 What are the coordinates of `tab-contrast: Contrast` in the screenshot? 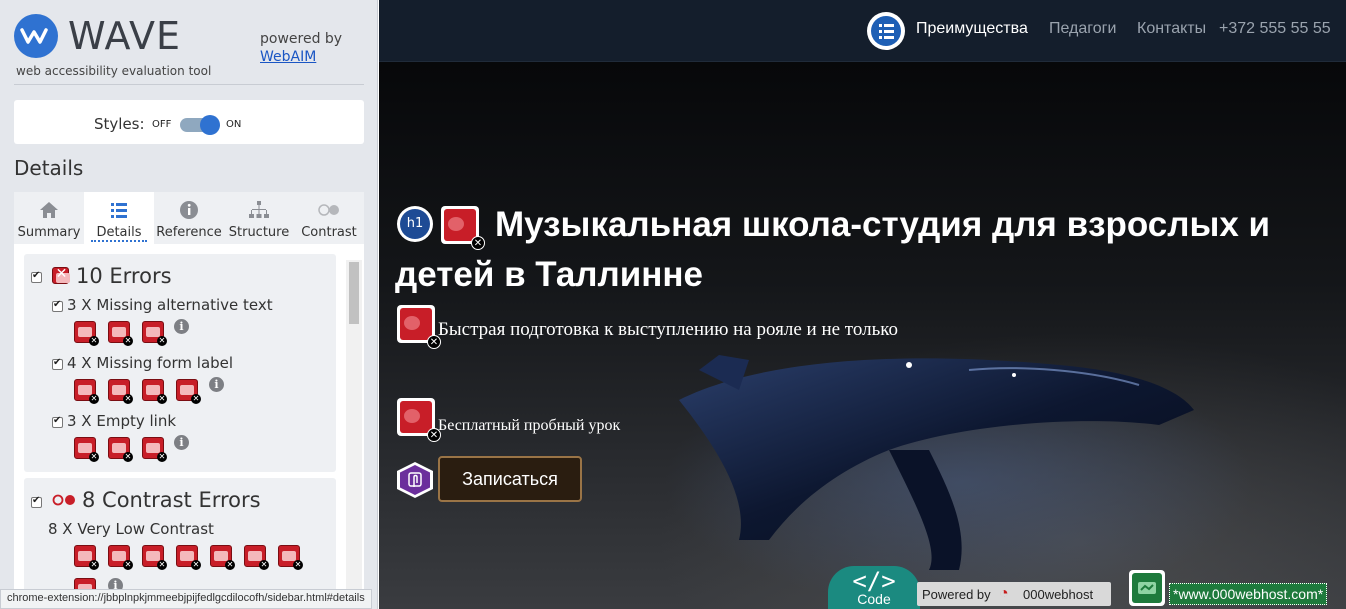 It's located at (329, 218).